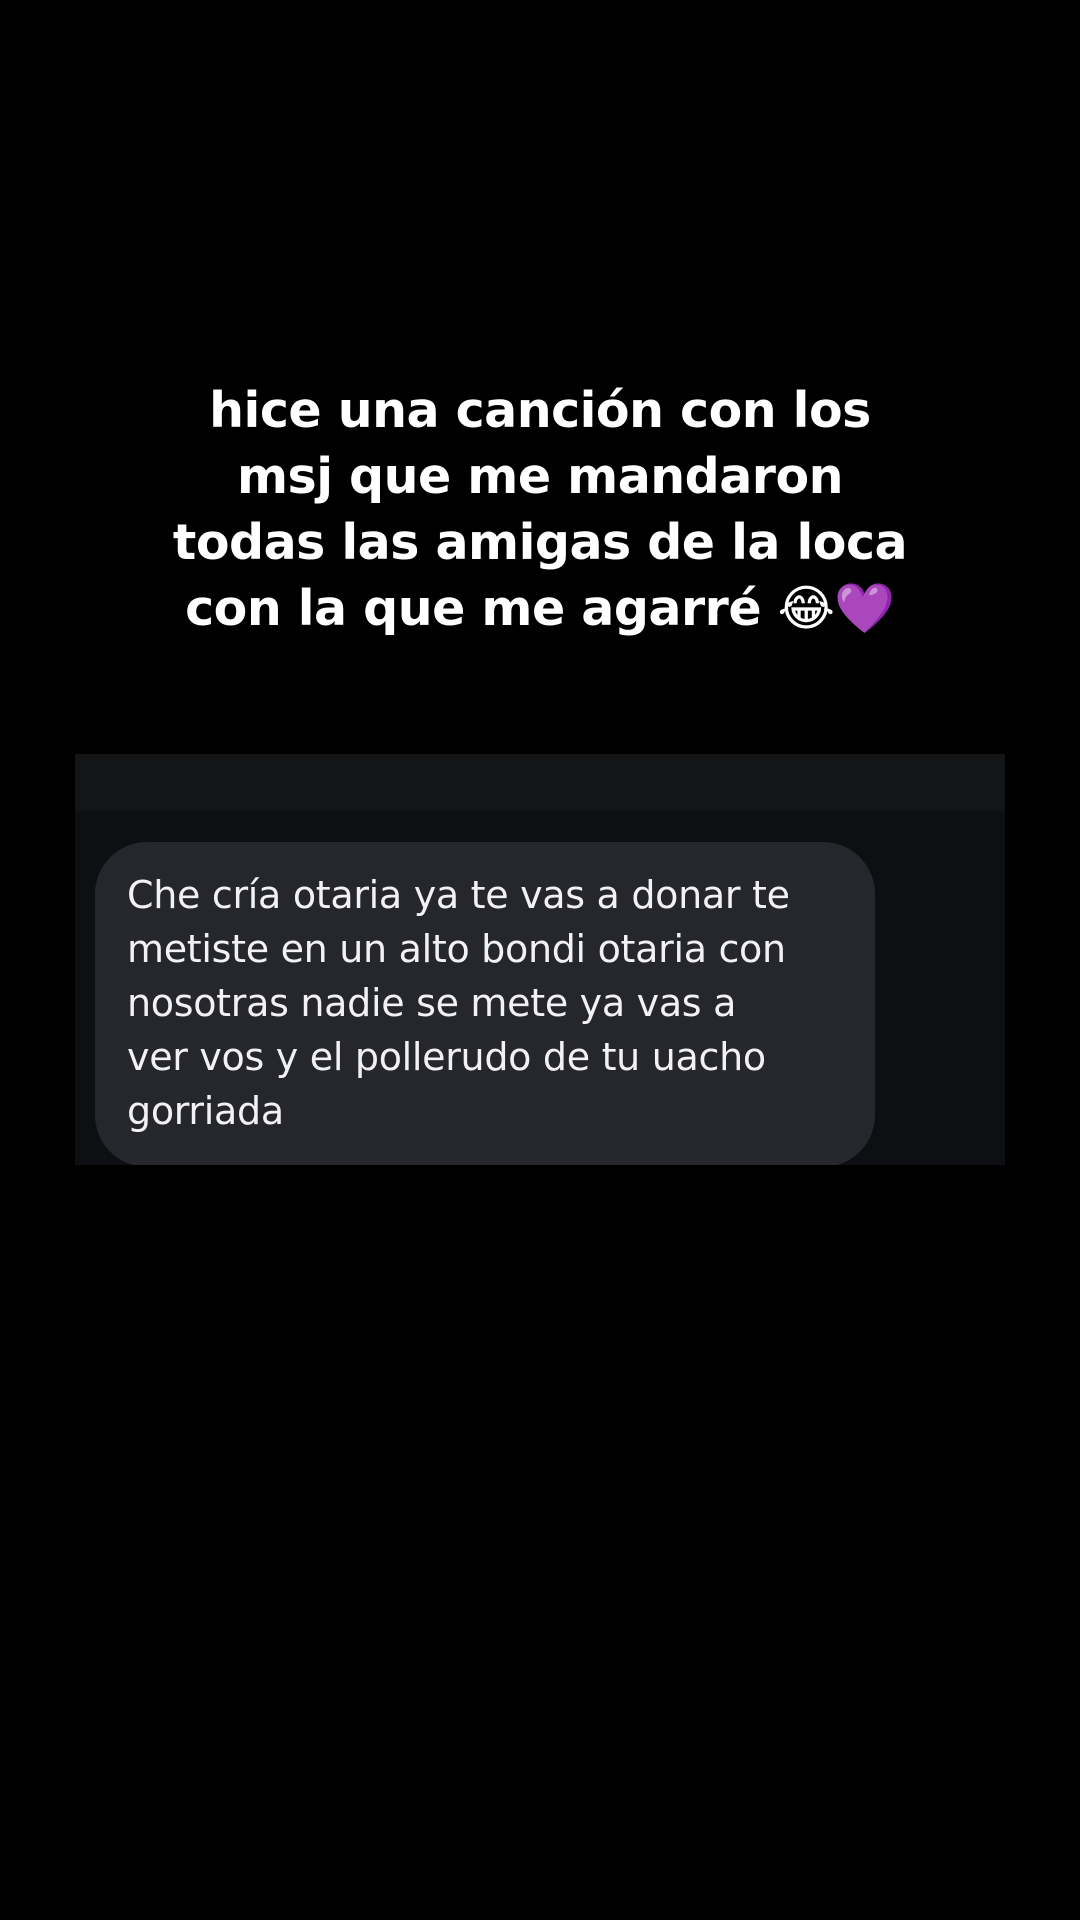 The width and height of the screenshot is (1080, 1920). What do you see at coordinates (456, 949) in the screenshot?
I see `message-line: metiste en un alto bondi otaria con` at bounding box center [456, 949].